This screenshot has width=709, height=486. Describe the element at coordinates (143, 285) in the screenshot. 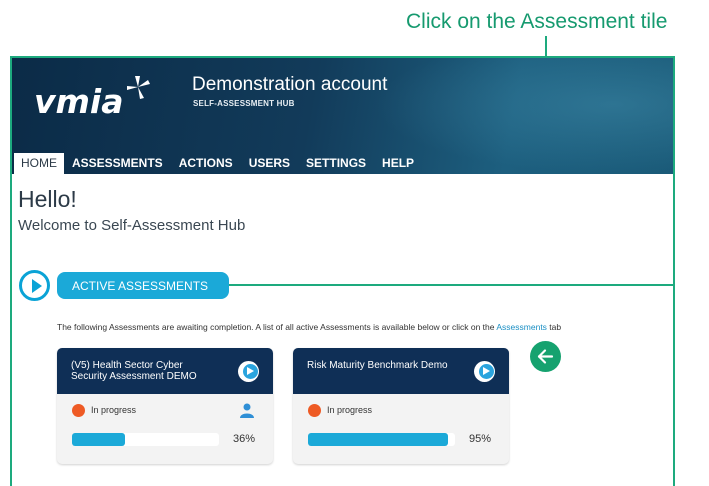

I see `active-assessments-header: ACTIVE ASSESSMENTS` at that location.